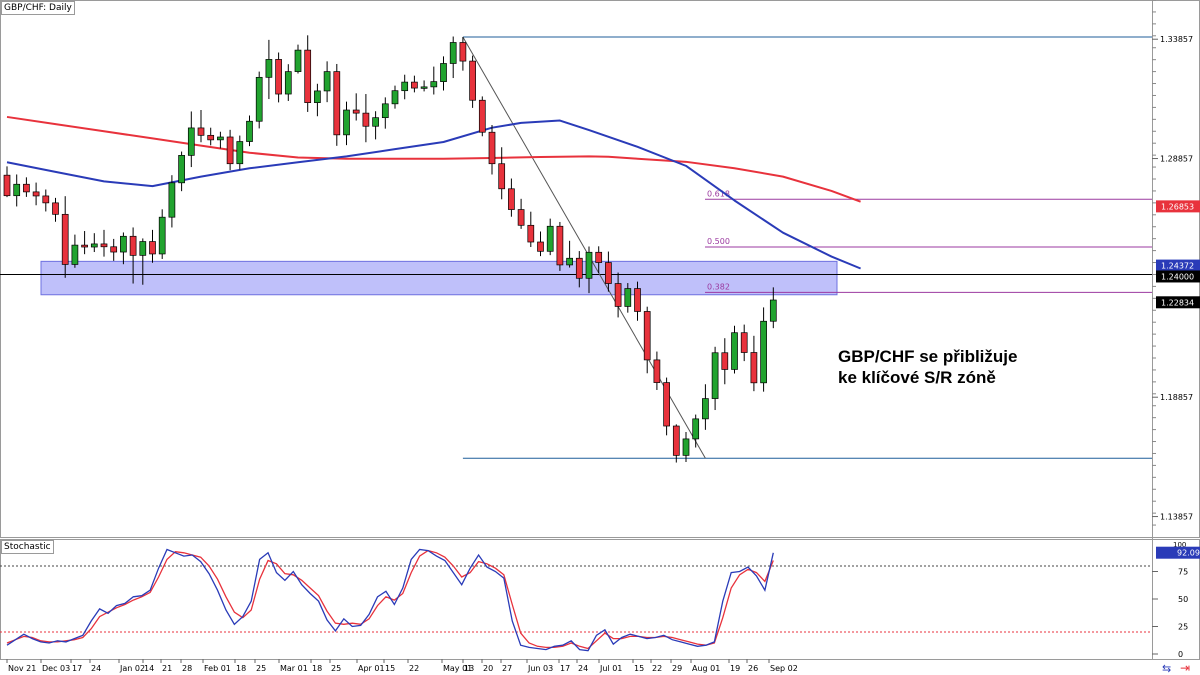 This screenshot has height=675, width=1200. I want to click on stoch-tick-label: 25, so click(1183, 627).